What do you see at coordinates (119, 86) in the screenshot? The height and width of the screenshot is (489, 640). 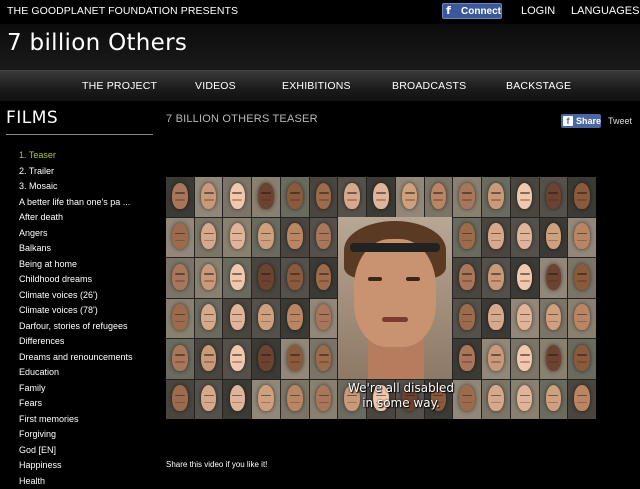 I see `nav-the-project: THE PROJECT` at bounding box center [119, 86].